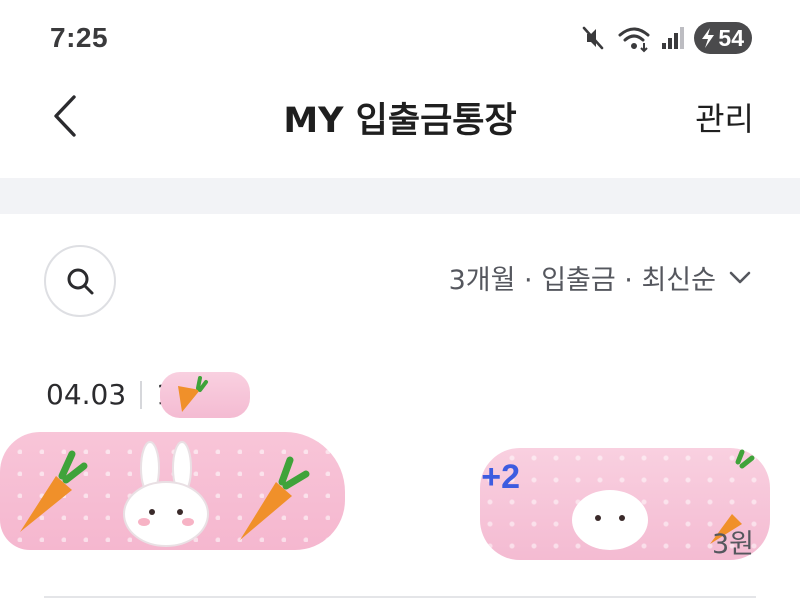  What do you see at coordinates (634, 38) in the screenshot?
I see `wifi-icon` at bounding box center [634, 38].